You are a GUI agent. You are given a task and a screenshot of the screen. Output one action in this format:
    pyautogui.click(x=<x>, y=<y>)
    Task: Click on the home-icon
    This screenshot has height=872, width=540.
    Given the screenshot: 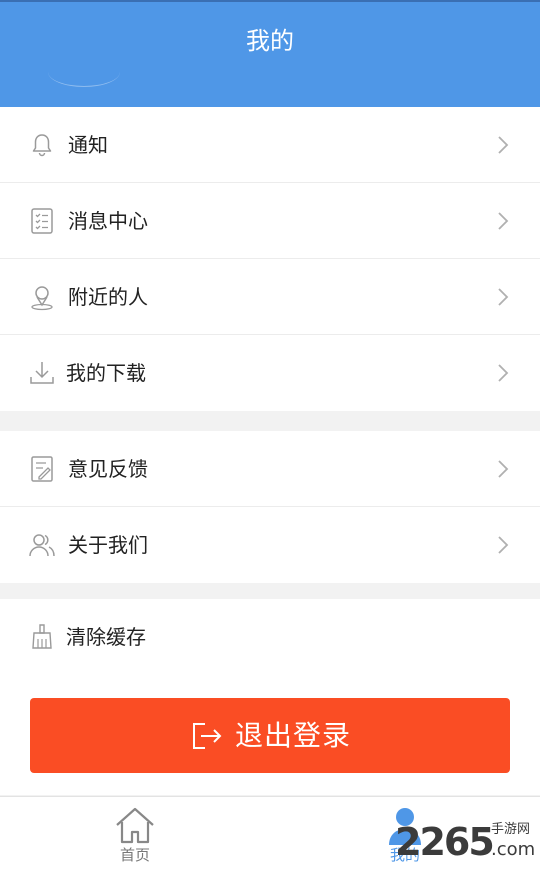 What is the action you would take?
    pyautogui.click(x=135, y=825)
    